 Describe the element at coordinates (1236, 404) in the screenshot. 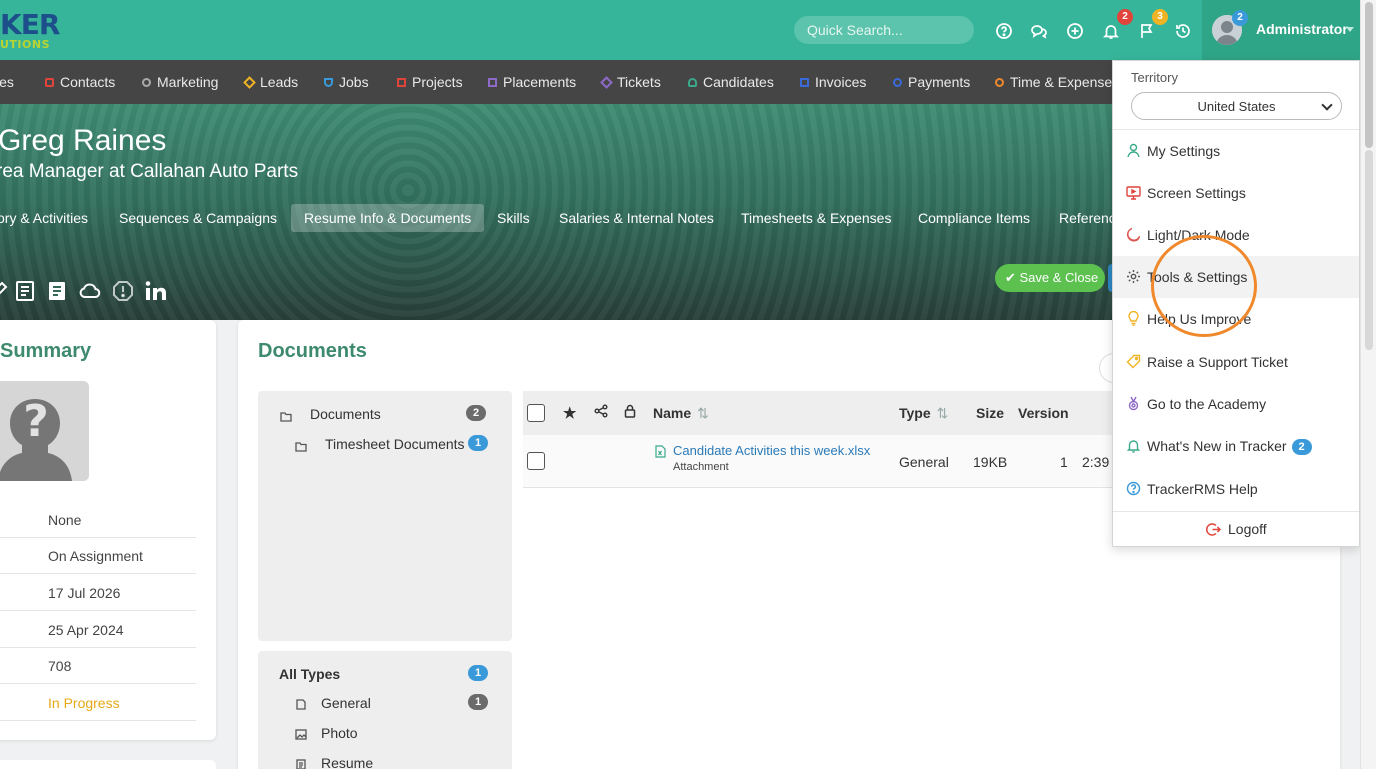

I see `menu-academy: Go to the Academy` at that location.